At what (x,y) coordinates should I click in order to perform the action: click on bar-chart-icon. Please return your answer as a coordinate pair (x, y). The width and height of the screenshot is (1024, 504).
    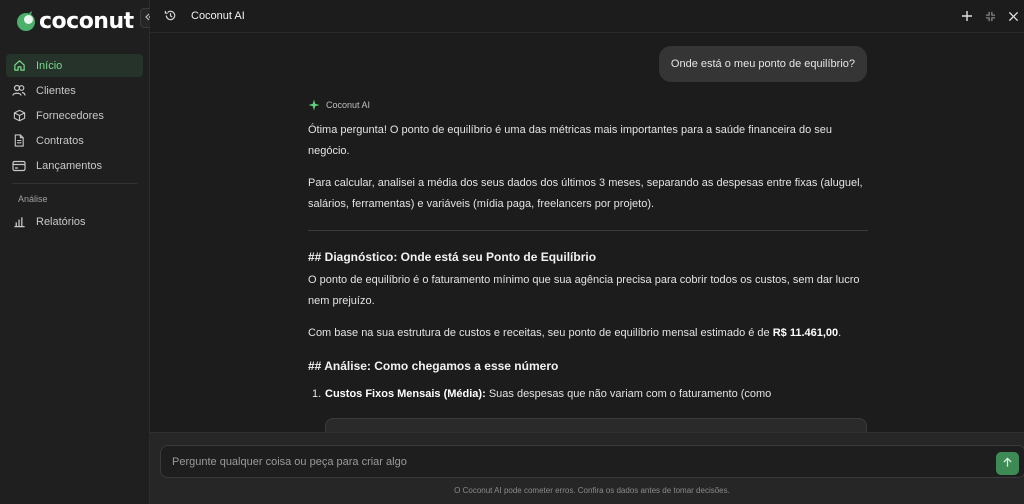
    Looking at the image, I should click on (19, 222).